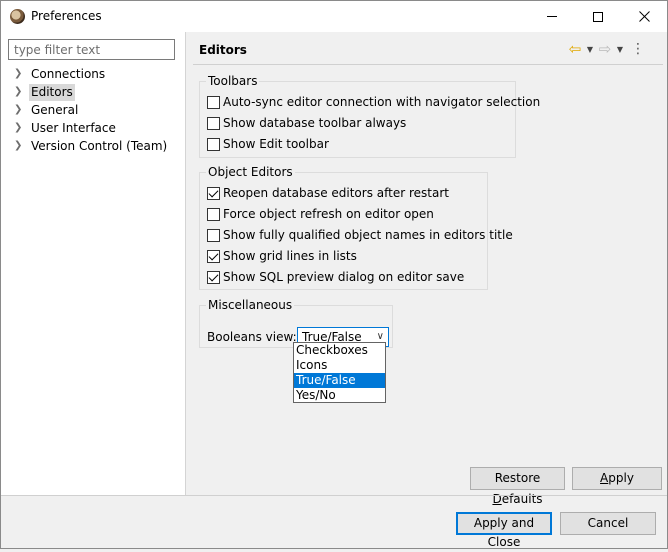 This screenshot has width=668, height=552. What do you see at coordinates (223, 50) in the screenshot?
I see `page-title: Editors` at bounding box center [223, 50].